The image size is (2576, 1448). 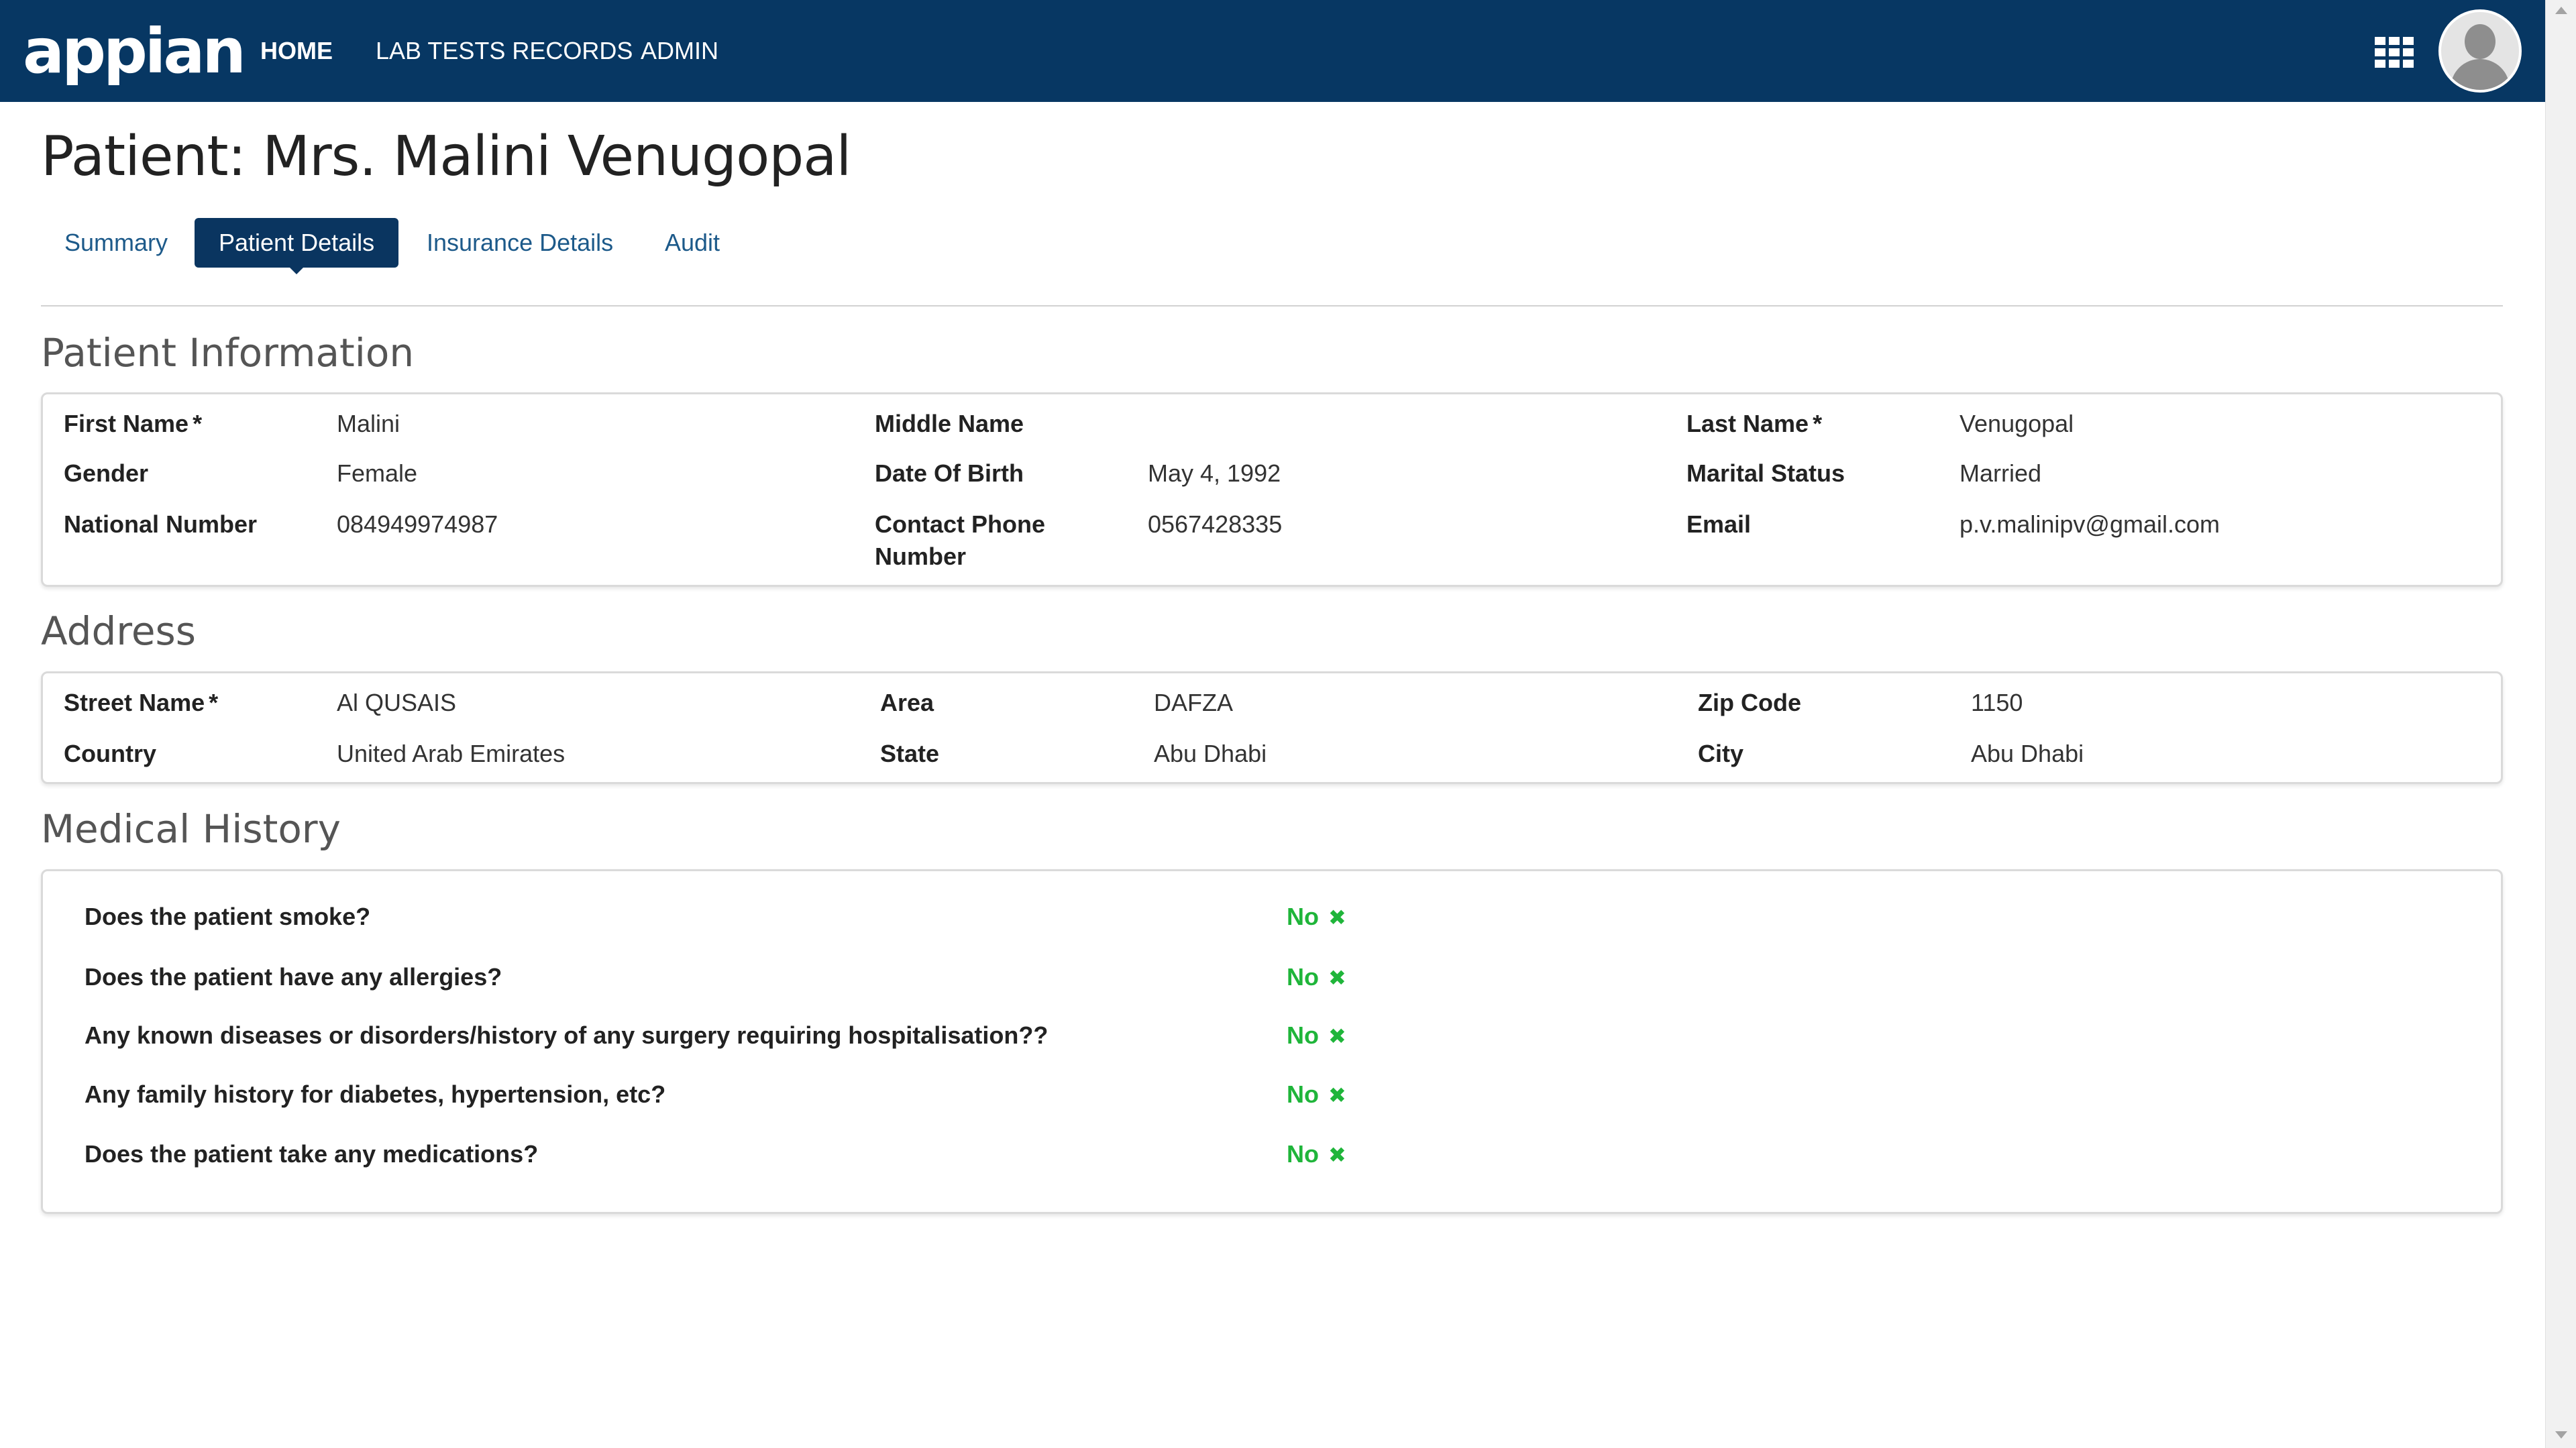 I want to click on street-name-value: Al QUSAIS, so click(x=397, y=702).